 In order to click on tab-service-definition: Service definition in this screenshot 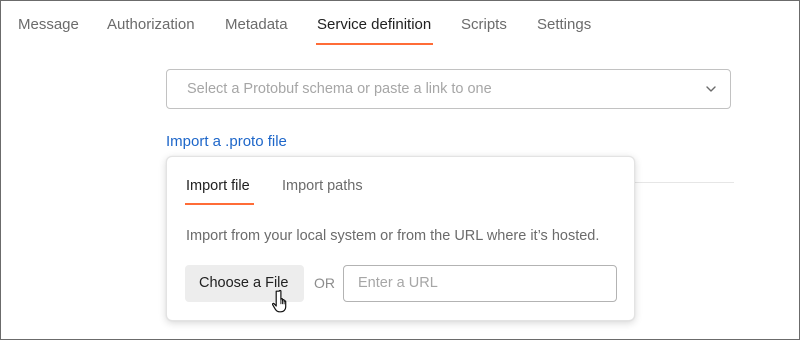, I will do `click(374, 25)`.